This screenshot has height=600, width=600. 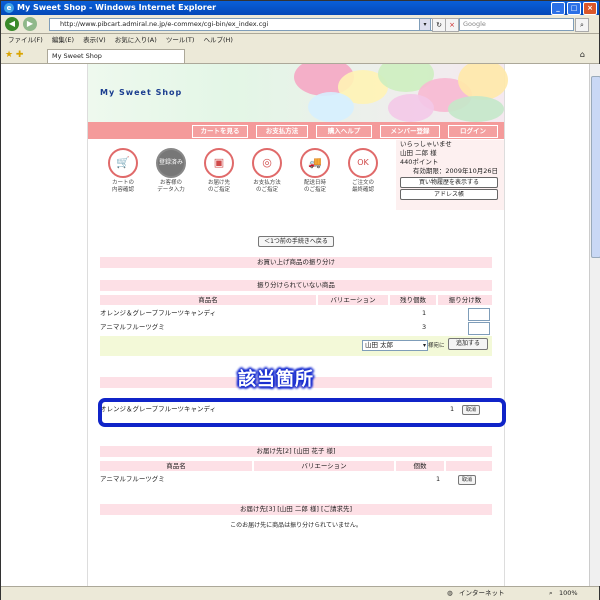 I want to click on ie-logo-icon: e, so click(x=9, y=8).